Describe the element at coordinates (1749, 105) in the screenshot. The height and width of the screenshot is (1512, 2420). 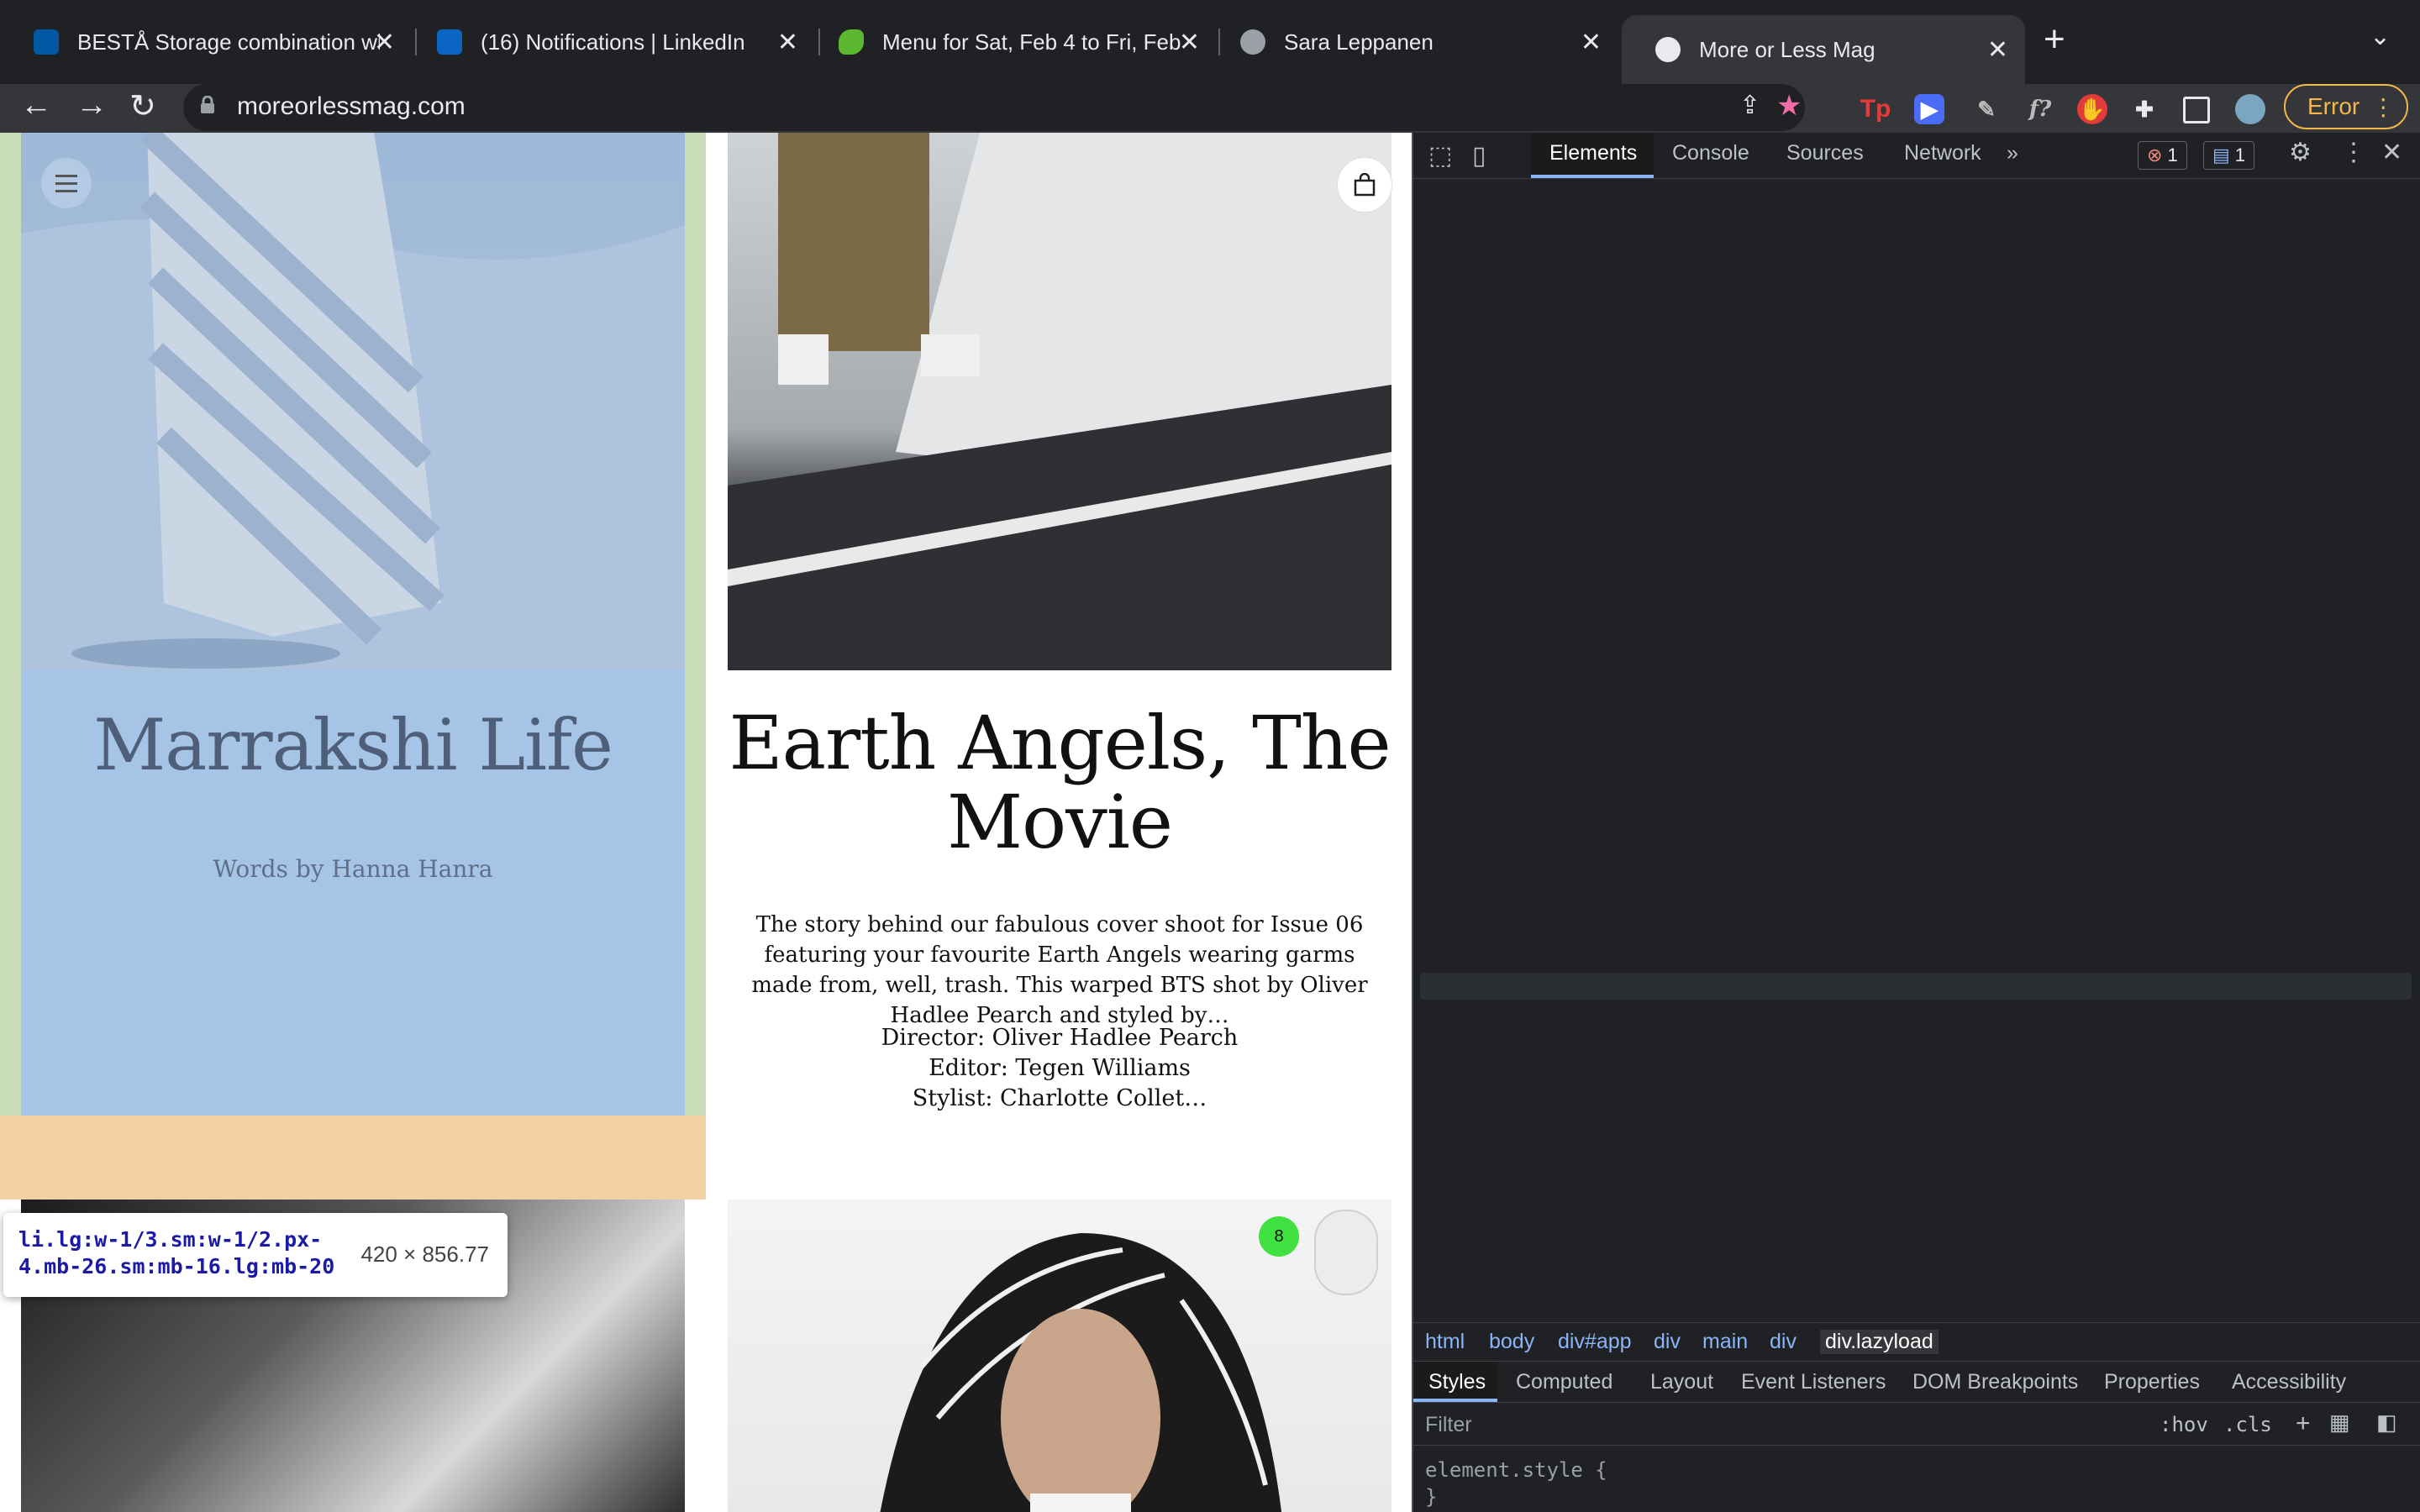
I see `share-icon: ⇪` at that location.